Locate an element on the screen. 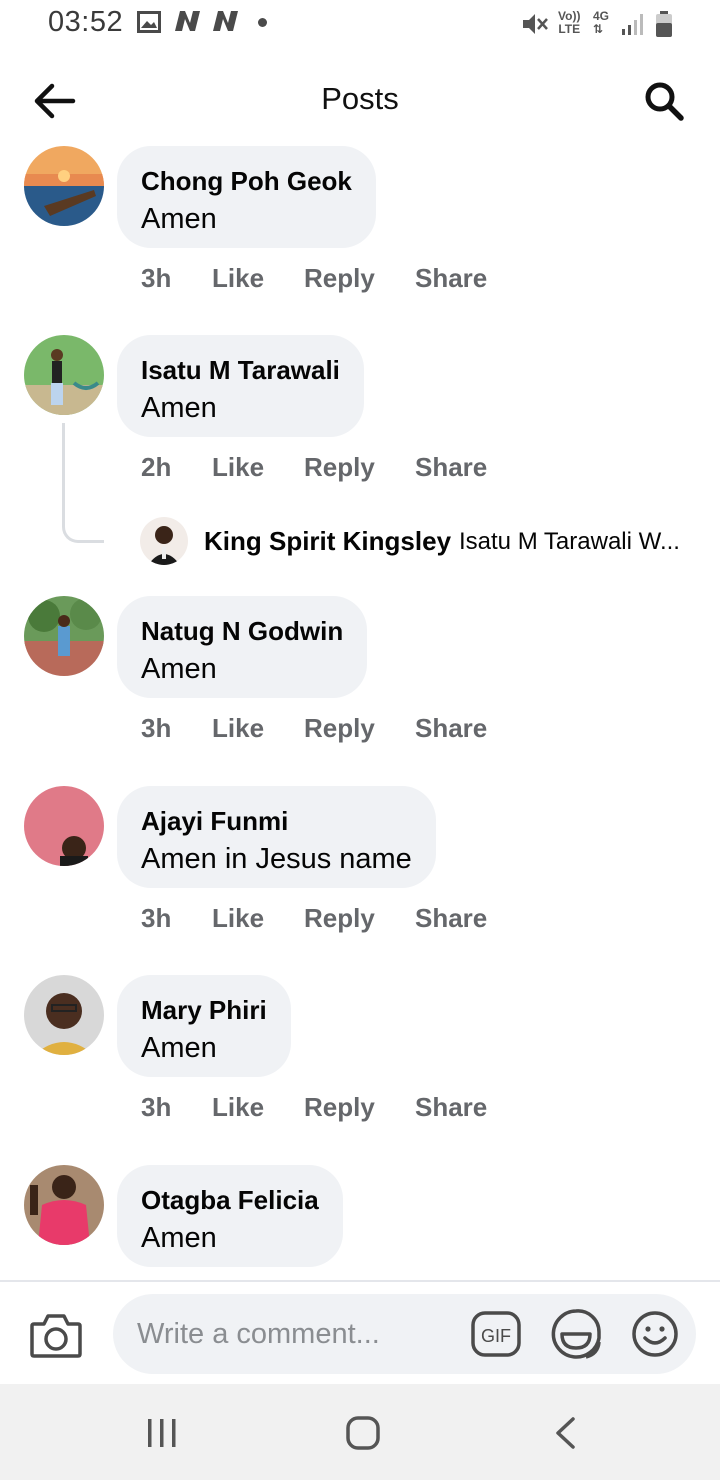 The height and width of the screenshot is (1480, 720). notification-dot-icon is located at coordinates (262, 22).